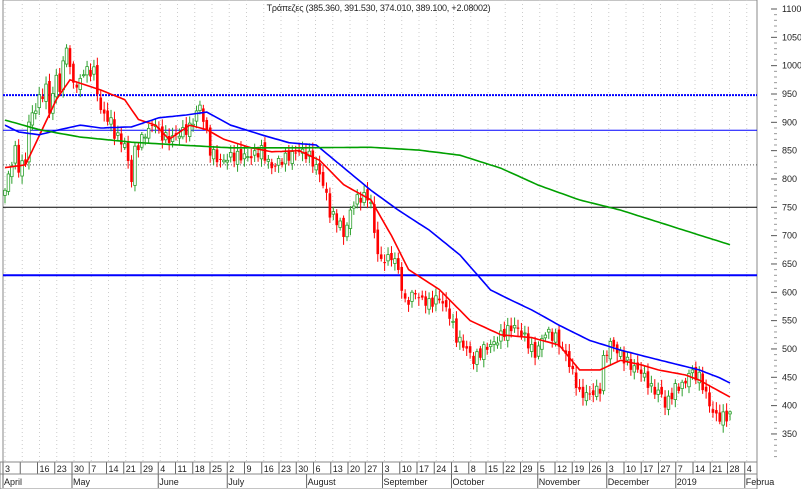  I want to click on x-tick-label: 1, so click(456, 469).